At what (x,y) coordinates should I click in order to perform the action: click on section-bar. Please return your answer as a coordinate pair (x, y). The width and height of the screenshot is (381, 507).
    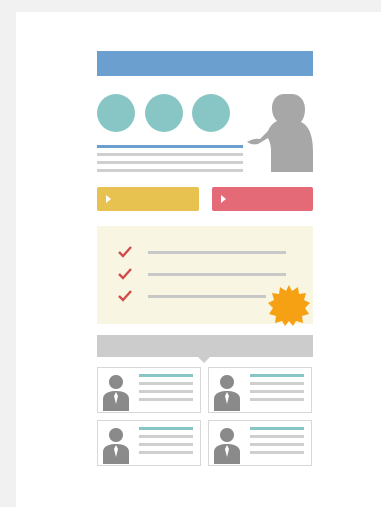
    Looking at the image, I should click on (205, 346).